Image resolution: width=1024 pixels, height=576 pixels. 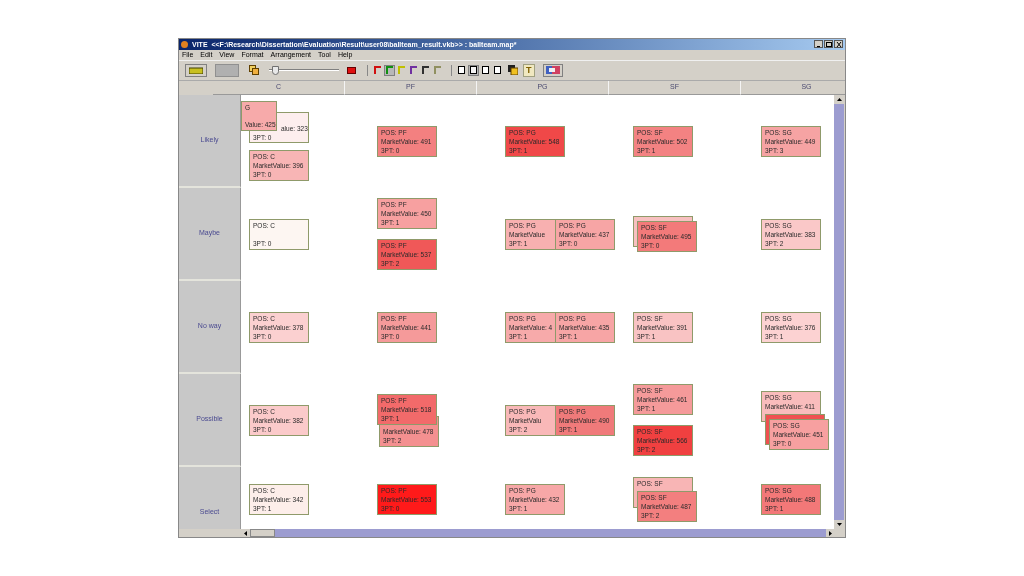 What do you see at coordinates (838, 44) in the screenshot?
I see `close-icon` at bounding box center [838, 44].